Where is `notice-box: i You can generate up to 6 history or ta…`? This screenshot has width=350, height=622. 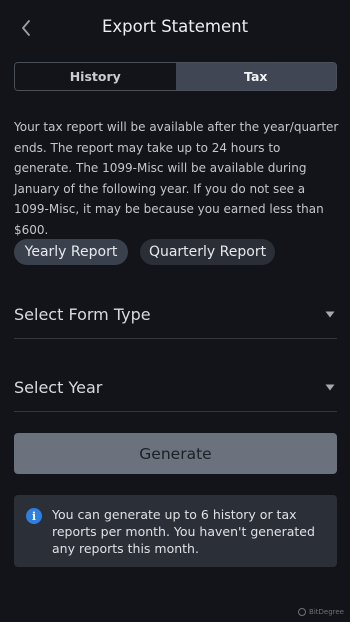
notice-box: i You can generate up to 6 history or ta… is located at coordinates (175, 531).